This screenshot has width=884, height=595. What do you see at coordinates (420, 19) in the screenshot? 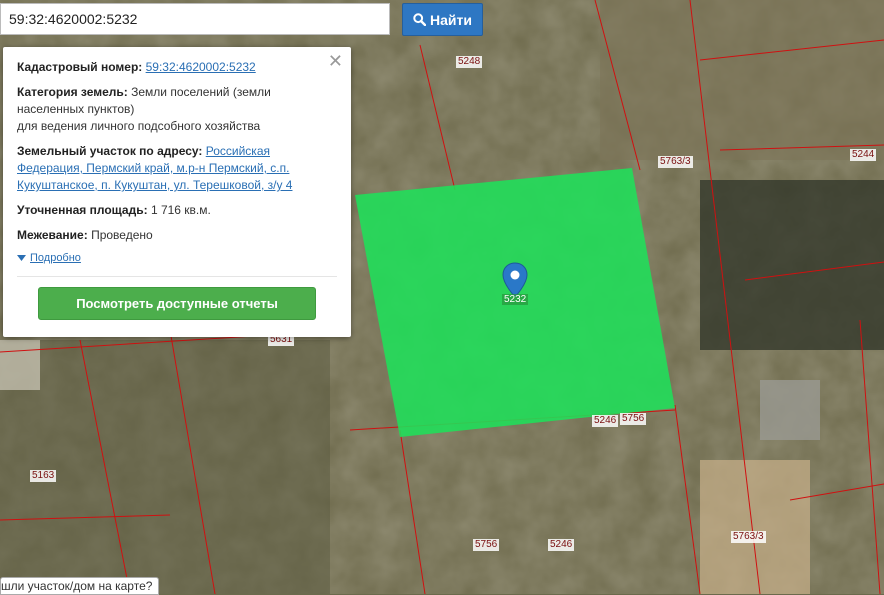
I see `search-icon` at bounding box center [420, 19].